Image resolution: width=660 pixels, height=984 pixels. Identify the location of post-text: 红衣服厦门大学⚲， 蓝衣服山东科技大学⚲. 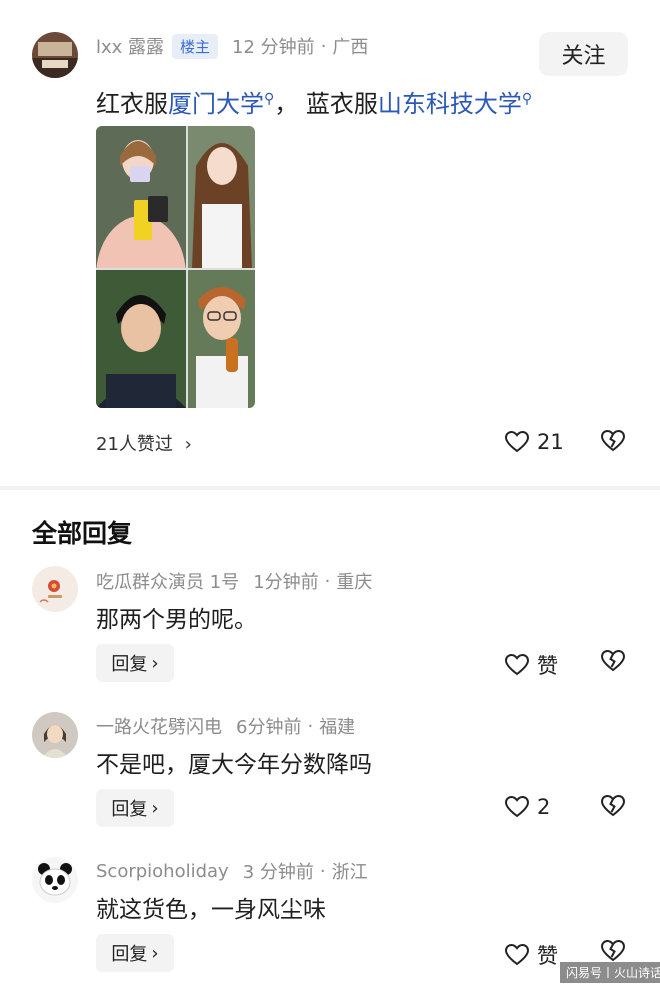
(314, 101).